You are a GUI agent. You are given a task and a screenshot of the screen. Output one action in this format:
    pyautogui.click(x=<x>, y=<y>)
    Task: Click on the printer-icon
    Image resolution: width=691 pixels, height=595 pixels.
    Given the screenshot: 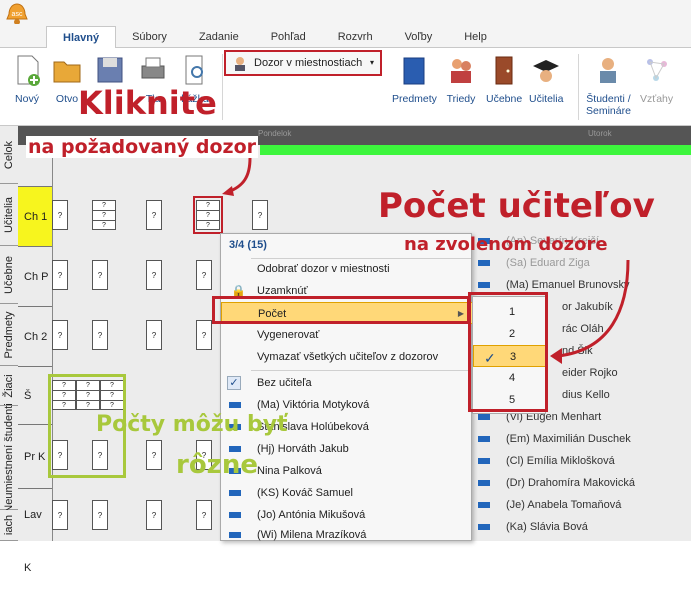 What is the action you would take?
    pyautogui.click(x=153, y=68)
    